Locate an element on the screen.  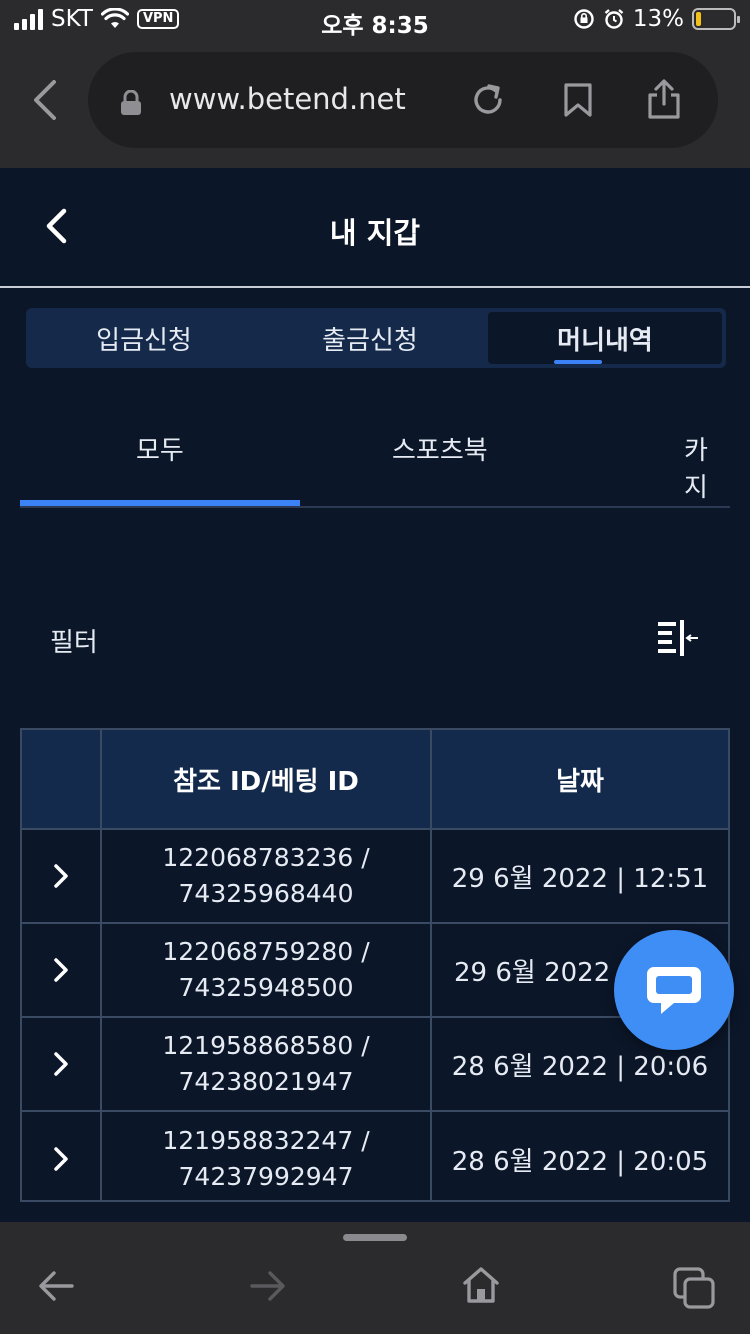
browser-toolbar is located at coordinates (375, 1278).